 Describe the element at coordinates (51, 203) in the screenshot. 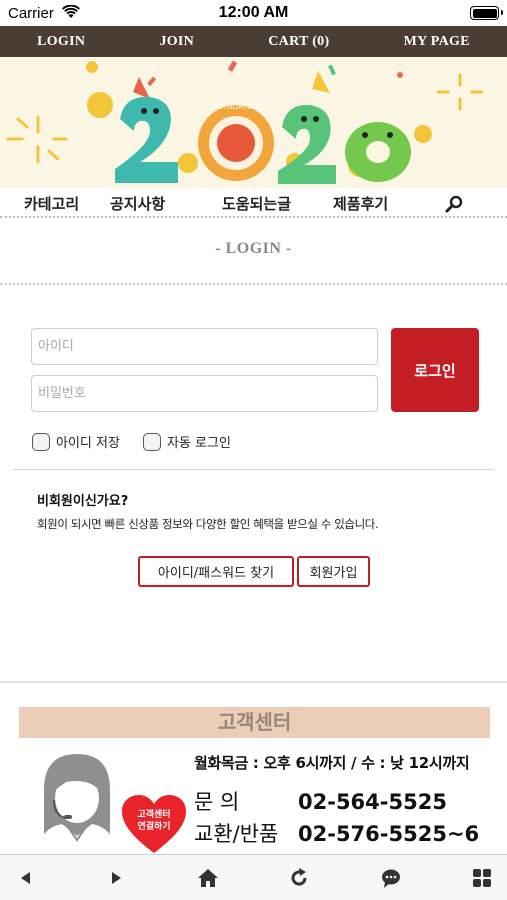

I see `nav-category: 카테고리` at that location.